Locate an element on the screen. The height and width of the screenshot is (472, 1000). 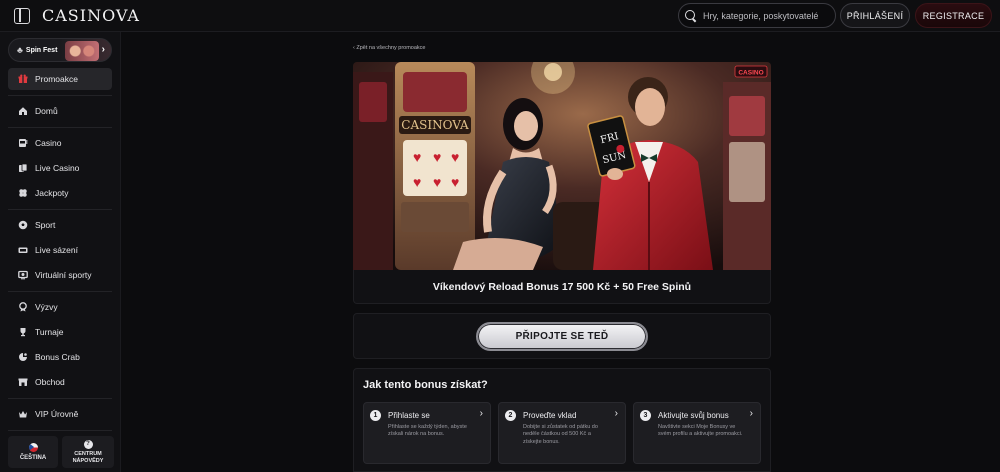
sidebar-item-label: Turnaje is located at coordinates (49, 332).